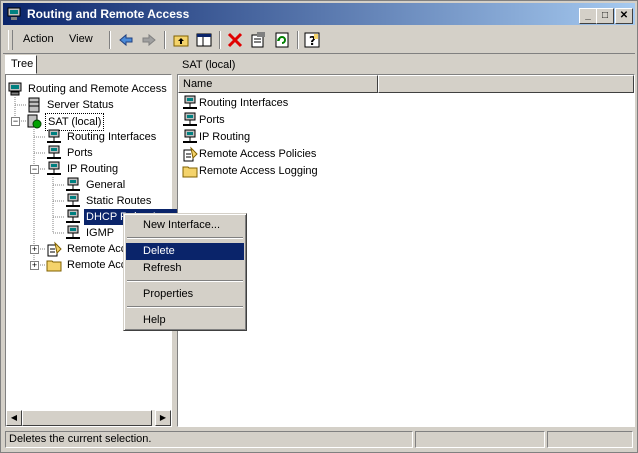 The height and width of the screenshot is (453, 638). Describe the element at coordinates (278, 84) in the screenshot. I see `column-header-name: Name` at that location.